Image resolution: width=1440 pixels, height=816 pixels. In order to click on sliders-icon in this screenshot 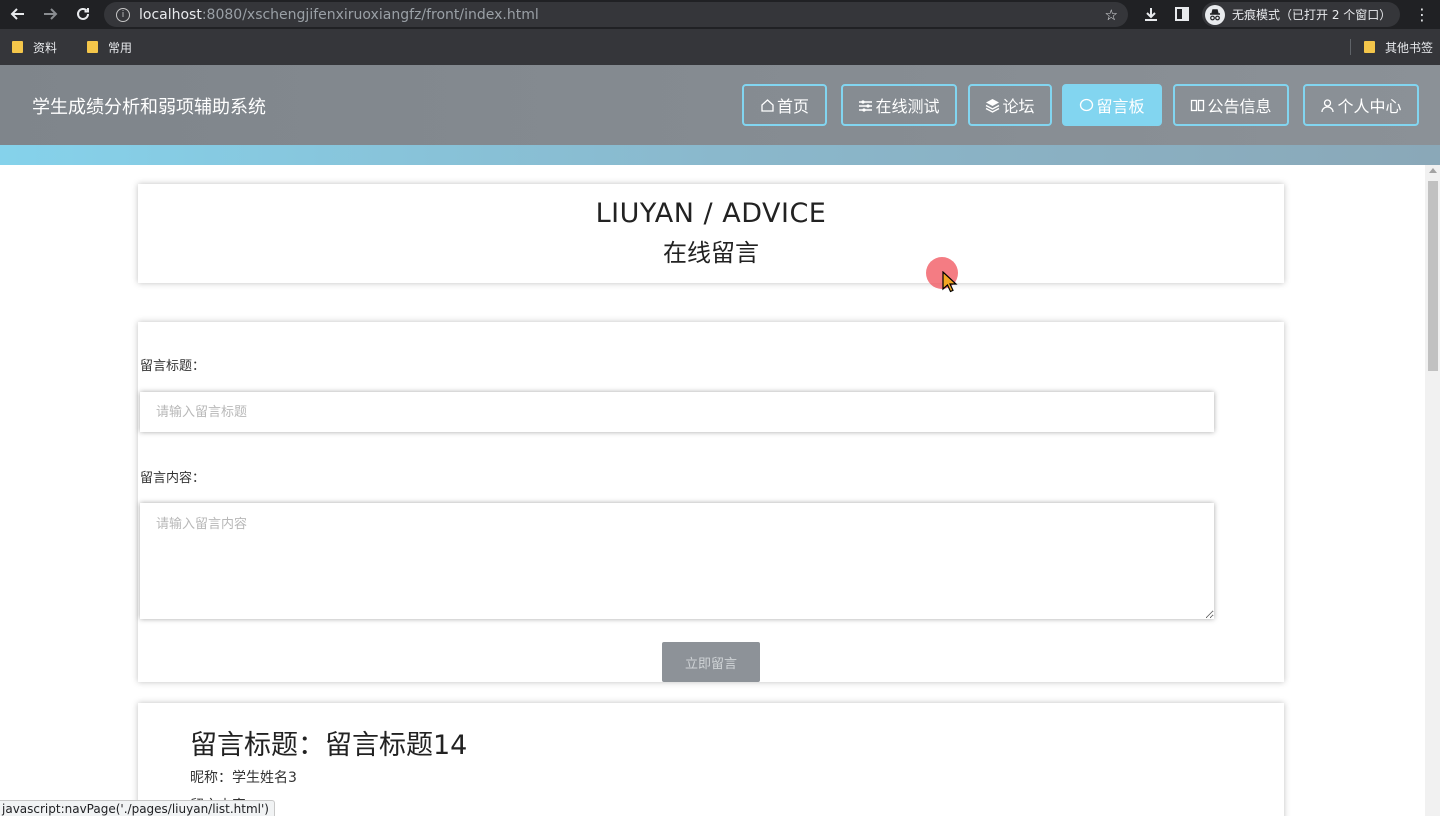, I will do `click(866, 105)`.